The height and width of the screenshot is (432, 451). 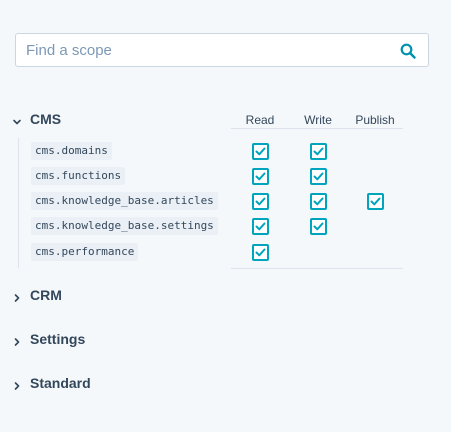 What do you see at coordinates (46, 119) in the screenshot?
I see `section-title: CMS` at bounding box center [46, 119].